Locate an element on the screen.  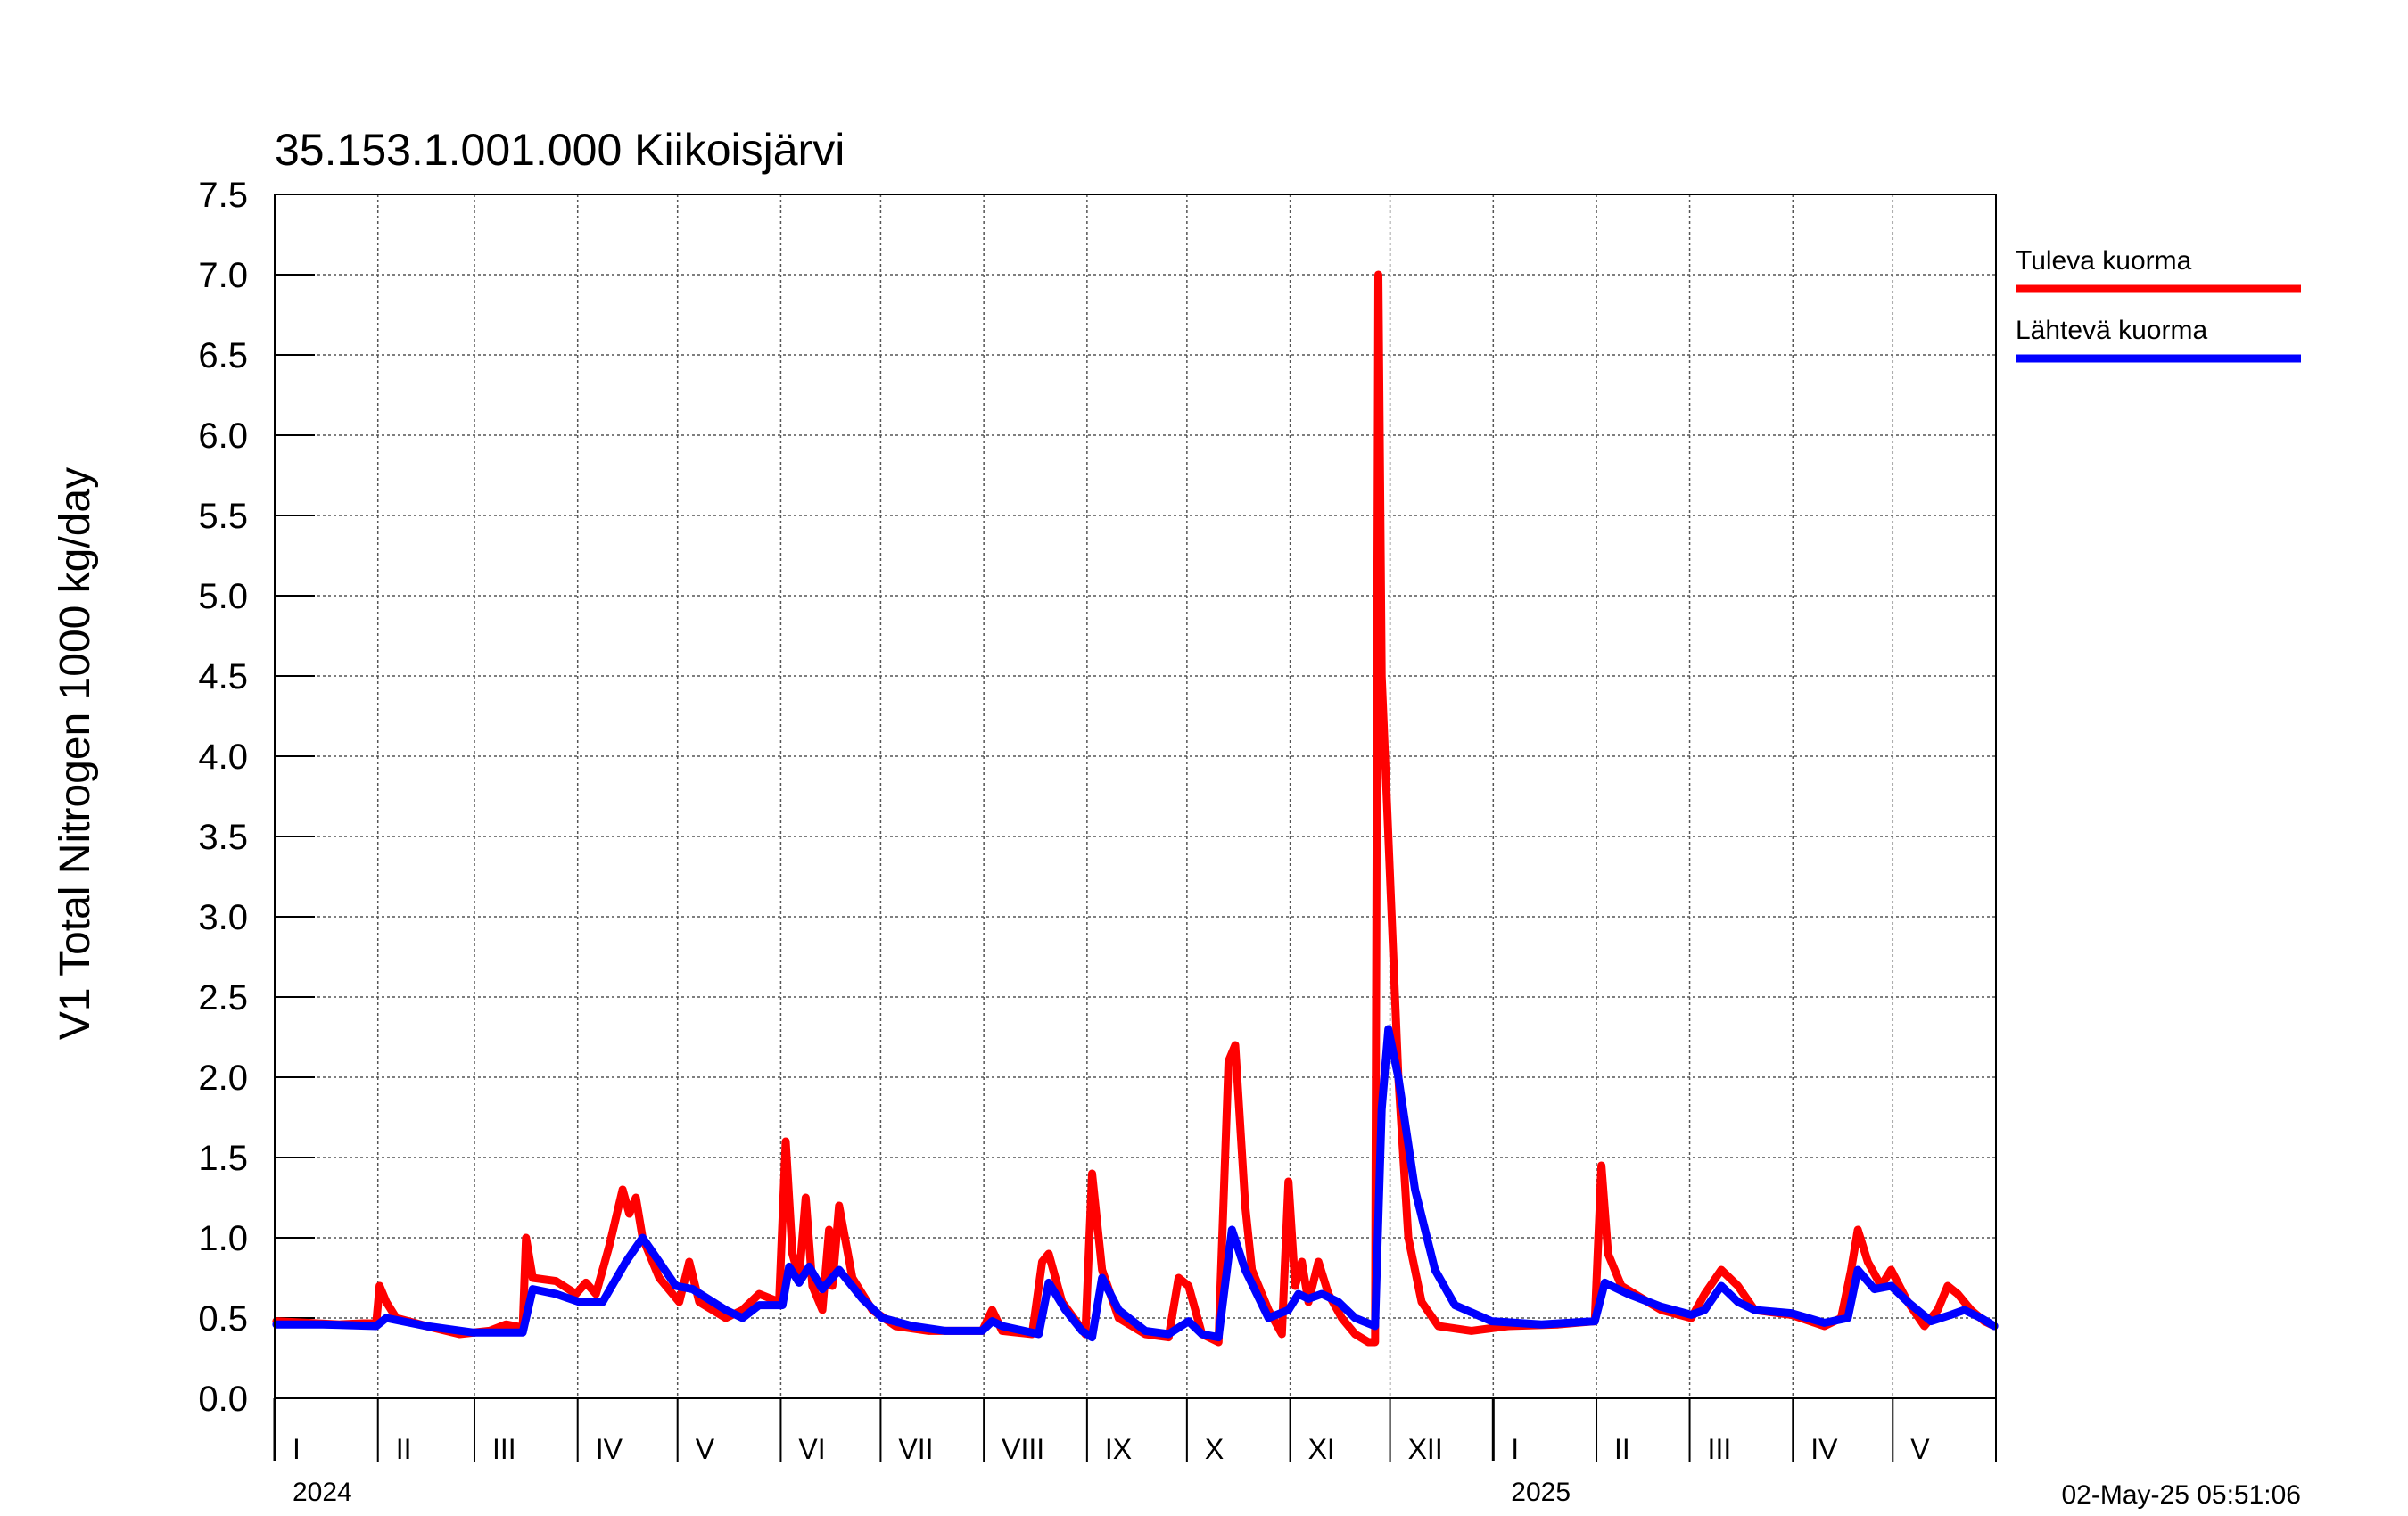
y-tick-label: 4.0 is located at coordinates (223, 757).